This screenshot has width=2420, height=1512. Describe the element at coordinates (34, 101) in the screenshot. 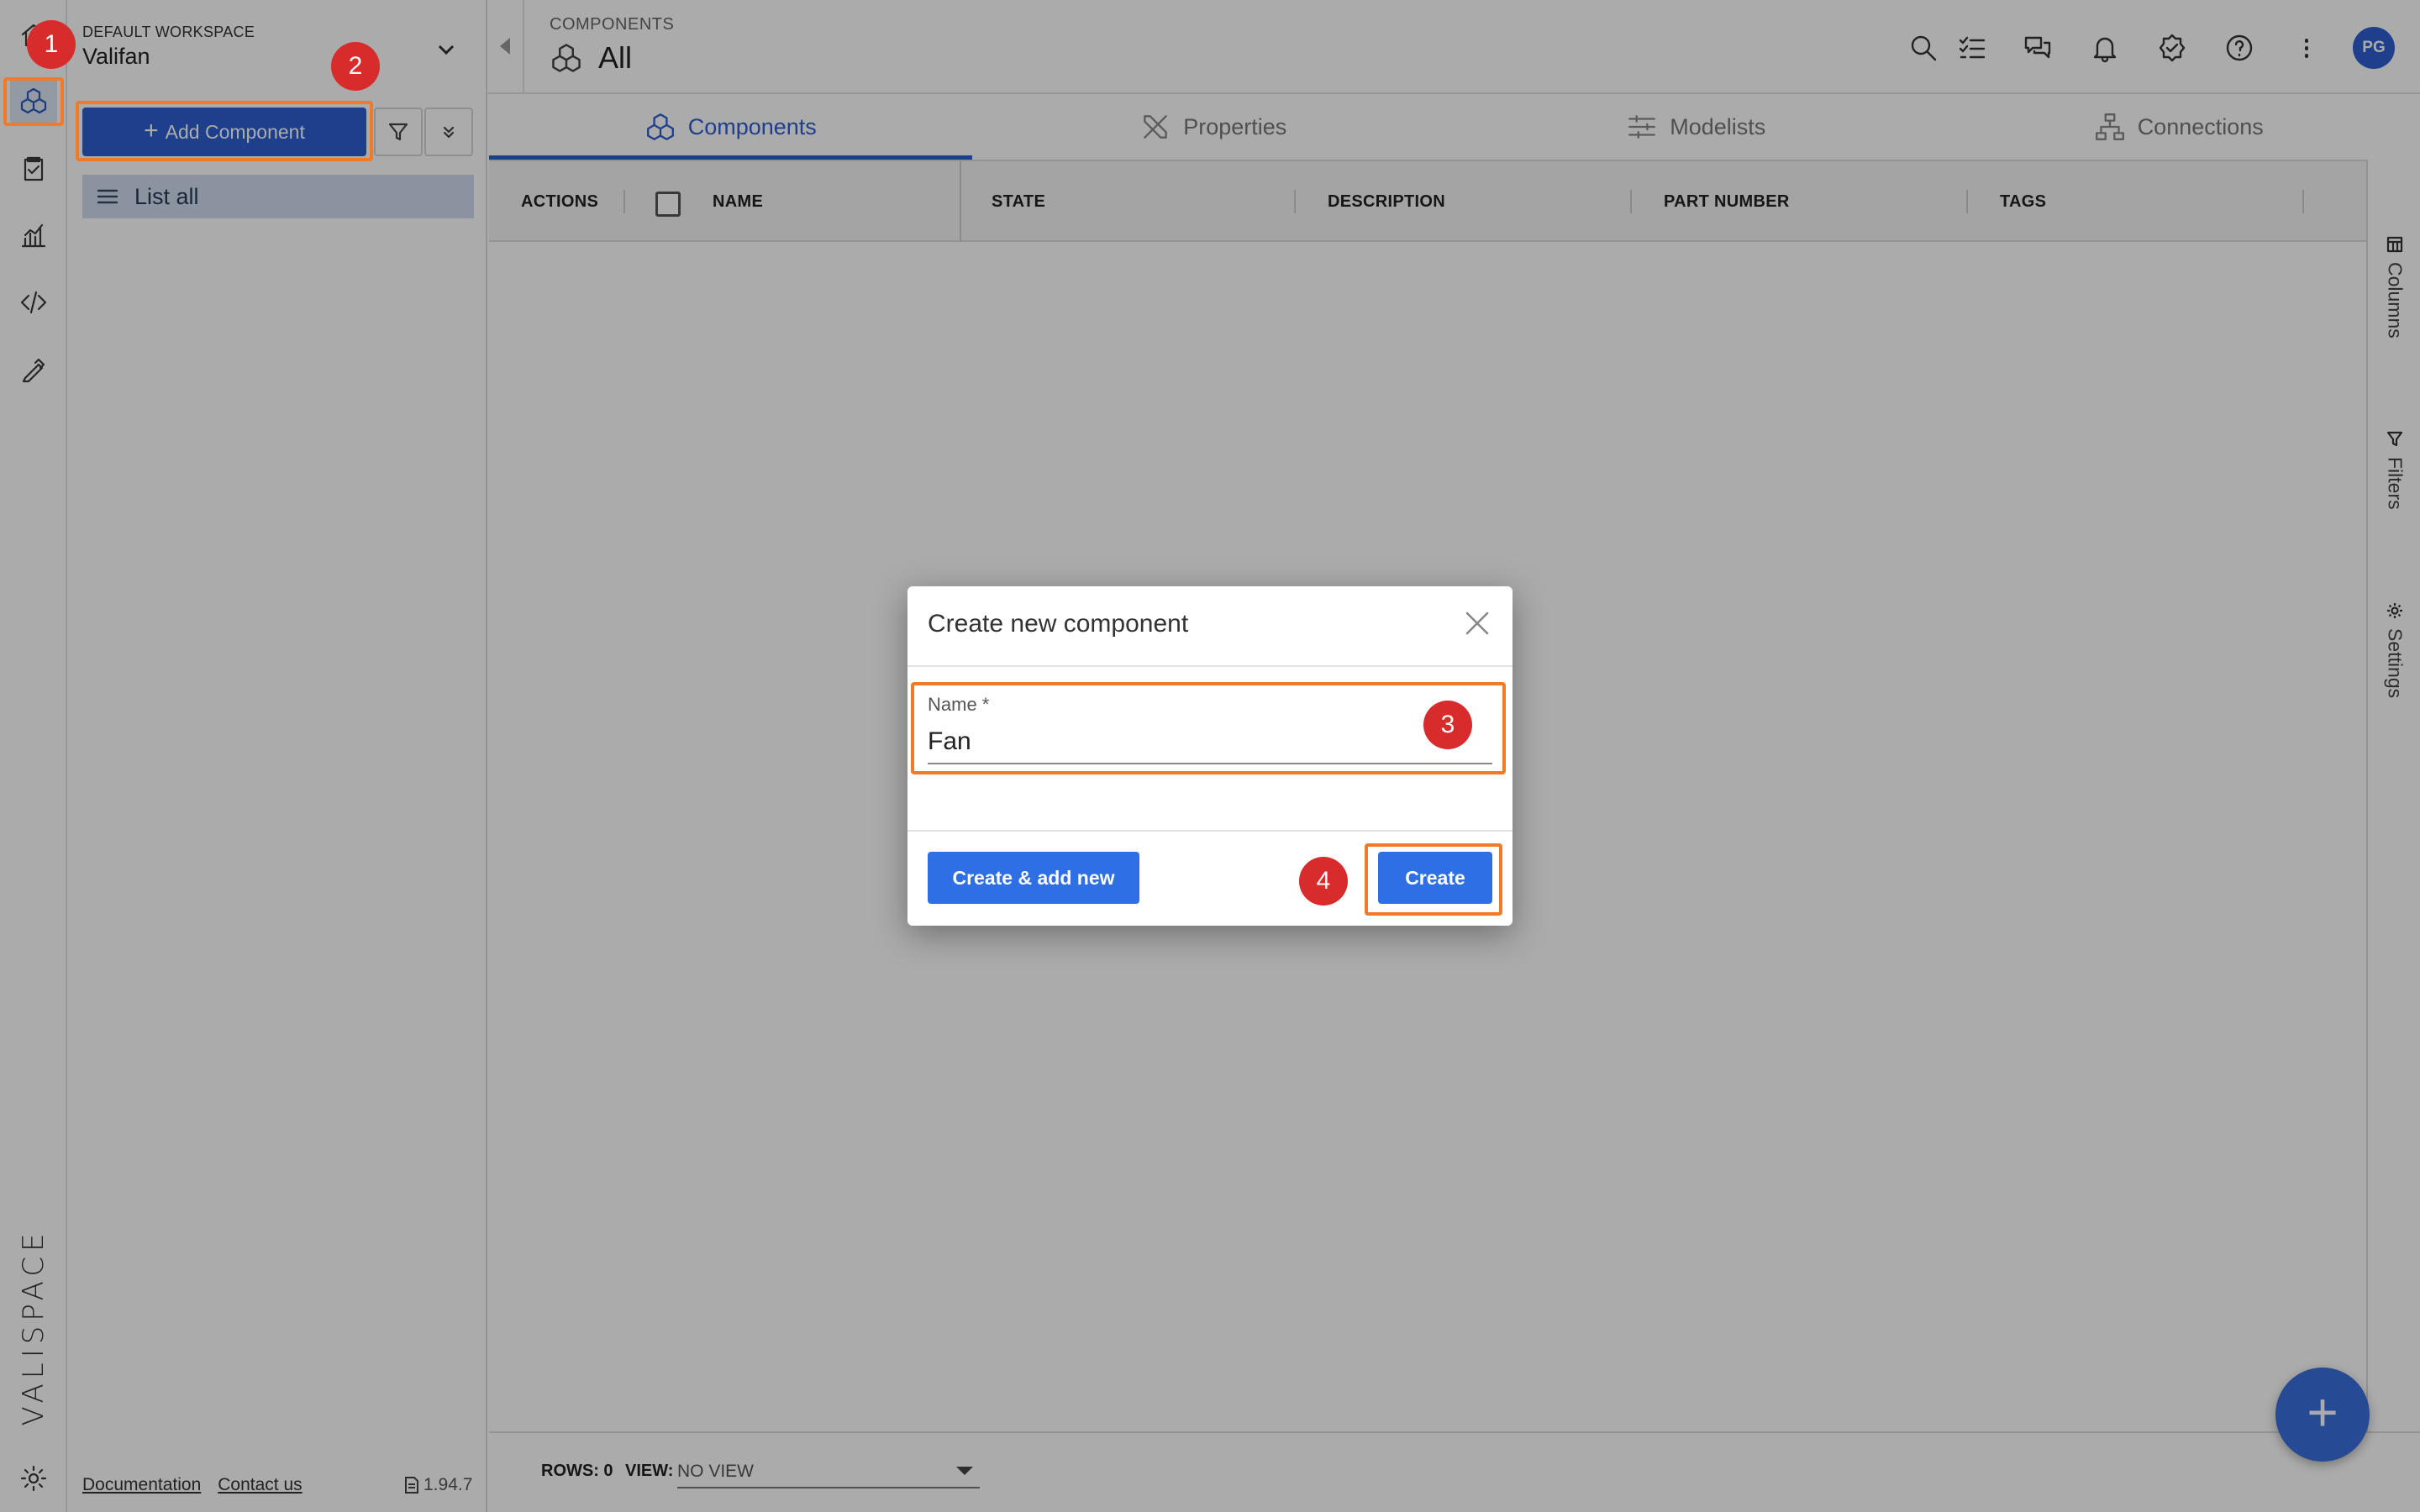

I see `highlight-components-nav` at that location.